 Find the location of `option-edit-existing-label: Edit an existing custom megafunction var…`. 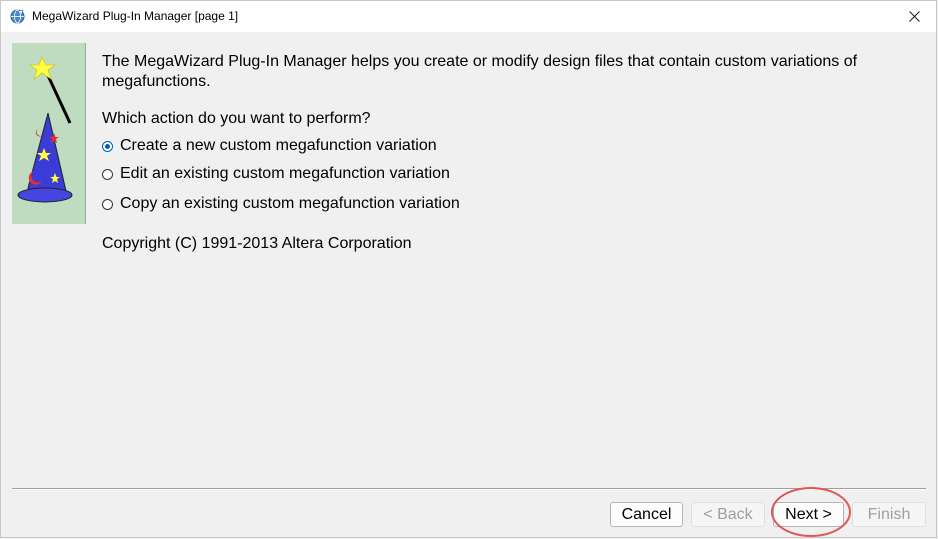

option-edit-existing-label: Edit an existing custom megafunction var… is located at coordinates (285, 173).